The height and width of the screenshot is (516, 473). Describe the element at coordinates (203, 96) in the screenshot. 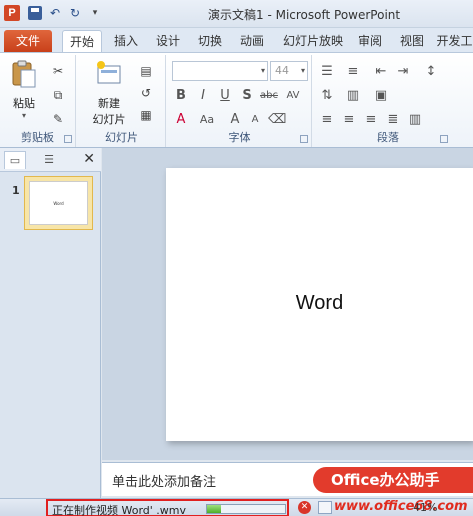

I see `italic-icon: I` at that location.